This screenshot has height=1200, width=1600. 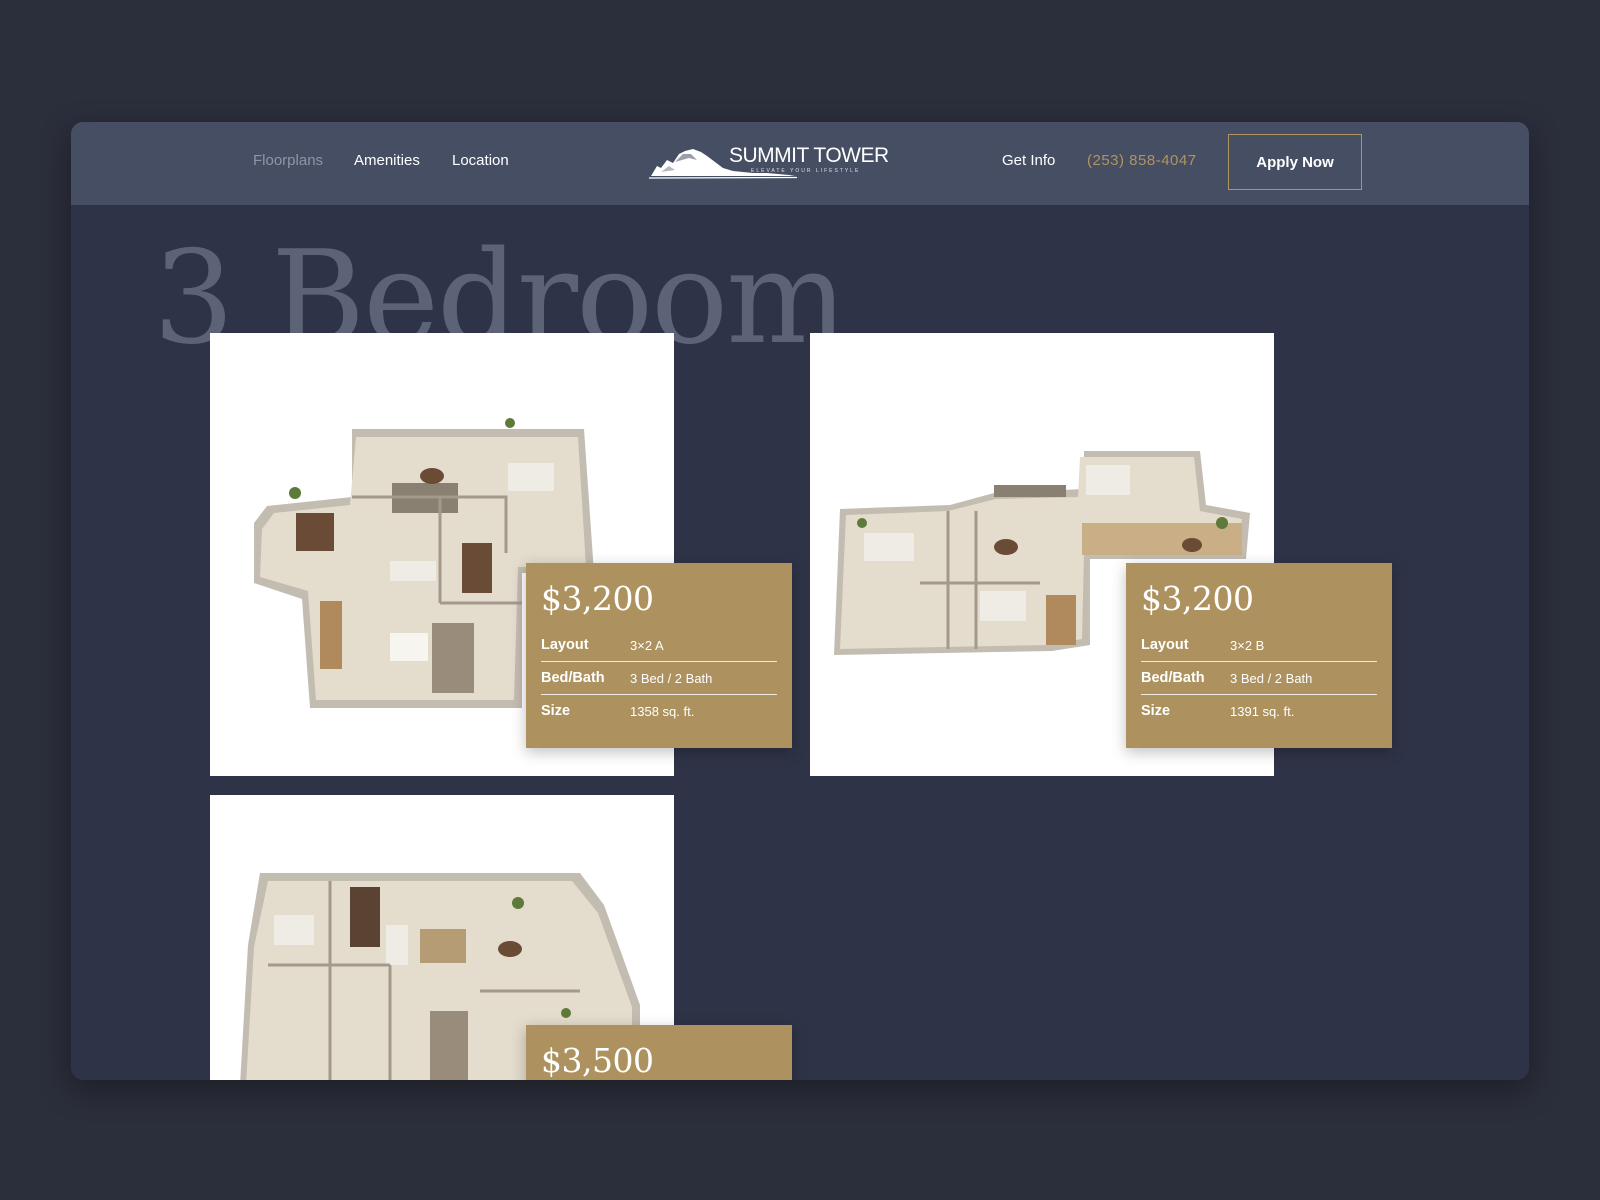 I want to click on size-value: 1358 sq. ft., so click(x=662, y=711).